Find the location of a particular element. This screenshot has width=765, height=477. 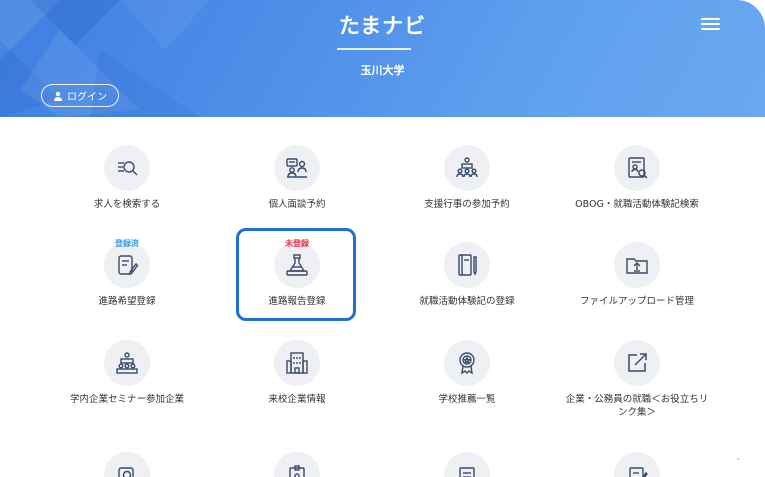

tile-label: ファイルアップロード管理 is located at coordinates (636, 301).